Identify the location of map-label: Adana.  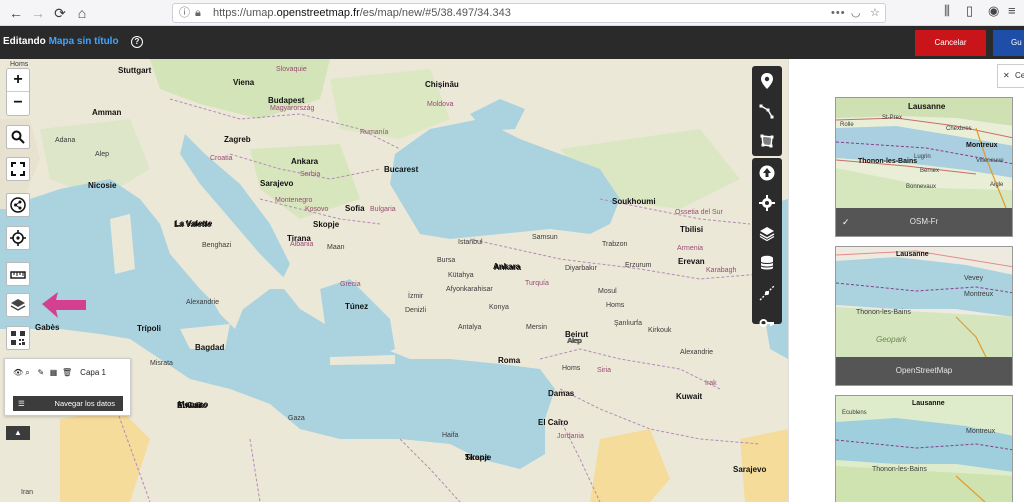
(65, 140).